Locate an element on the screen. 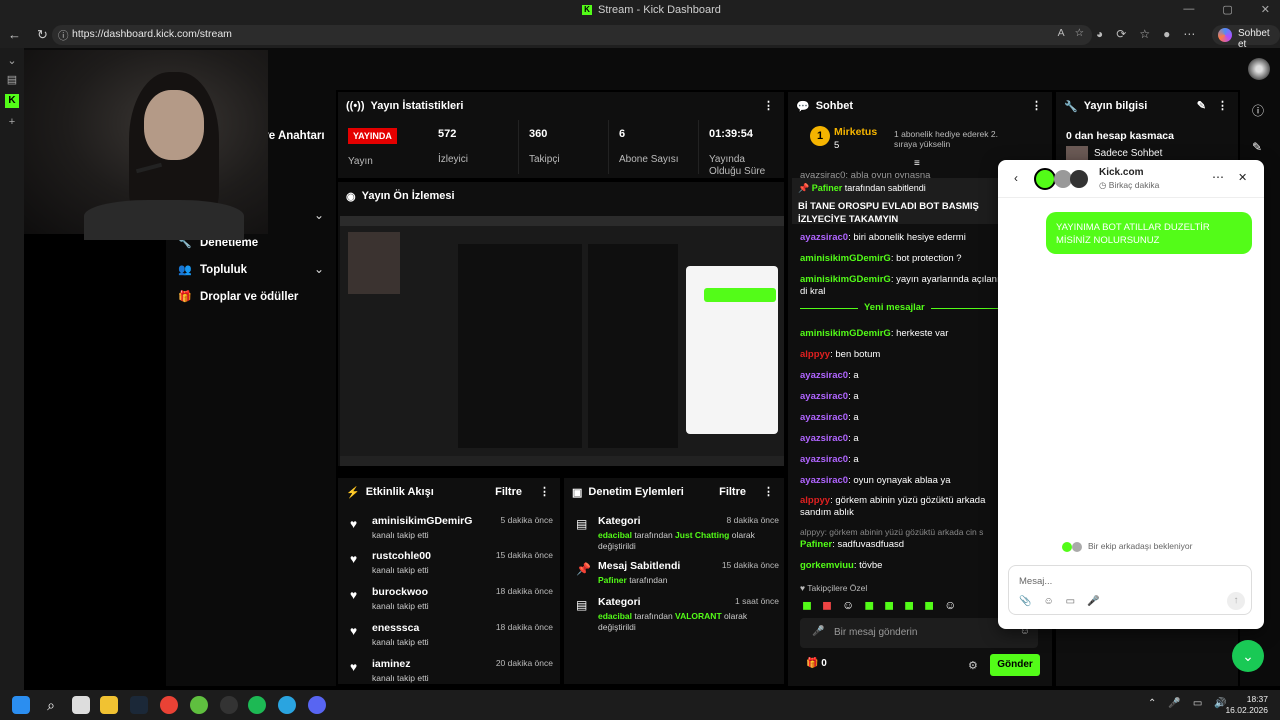  chat-username: gorkemviuu is located at coordinates (827, 565).